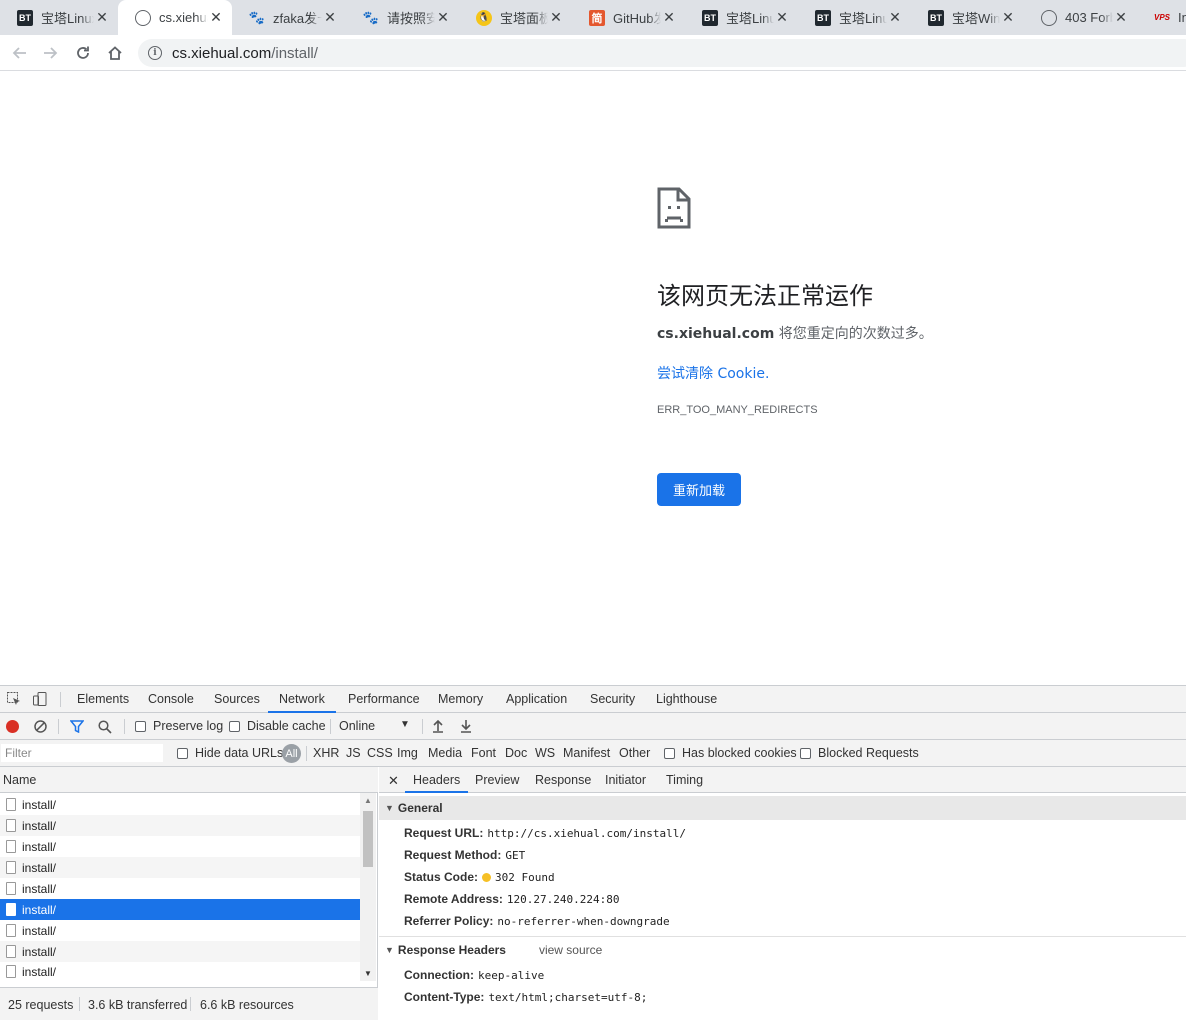  I want to click on reload-icon, so click(83, 53).